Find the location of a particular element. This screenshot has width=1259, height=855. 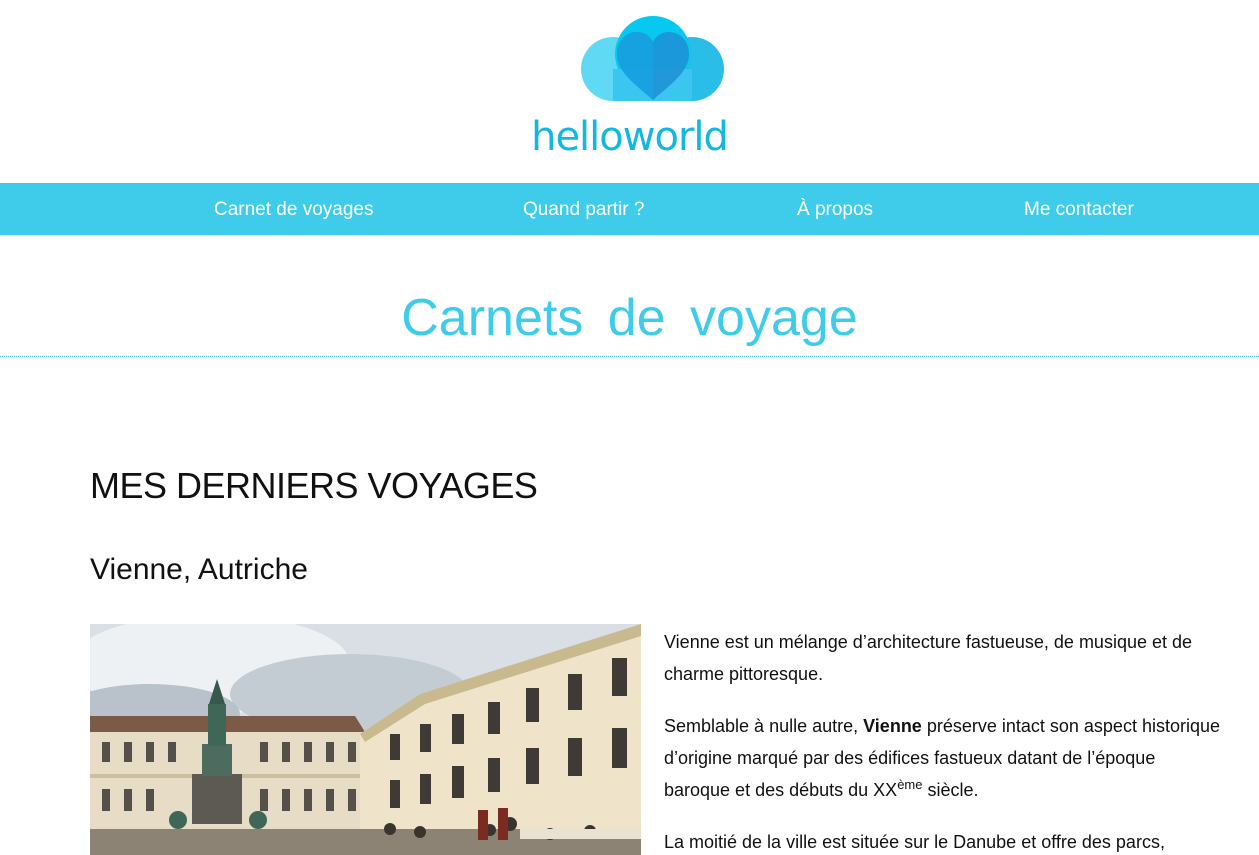

paragraph-text: Semblable à nulle autre, is located at coordinates (764, 726).